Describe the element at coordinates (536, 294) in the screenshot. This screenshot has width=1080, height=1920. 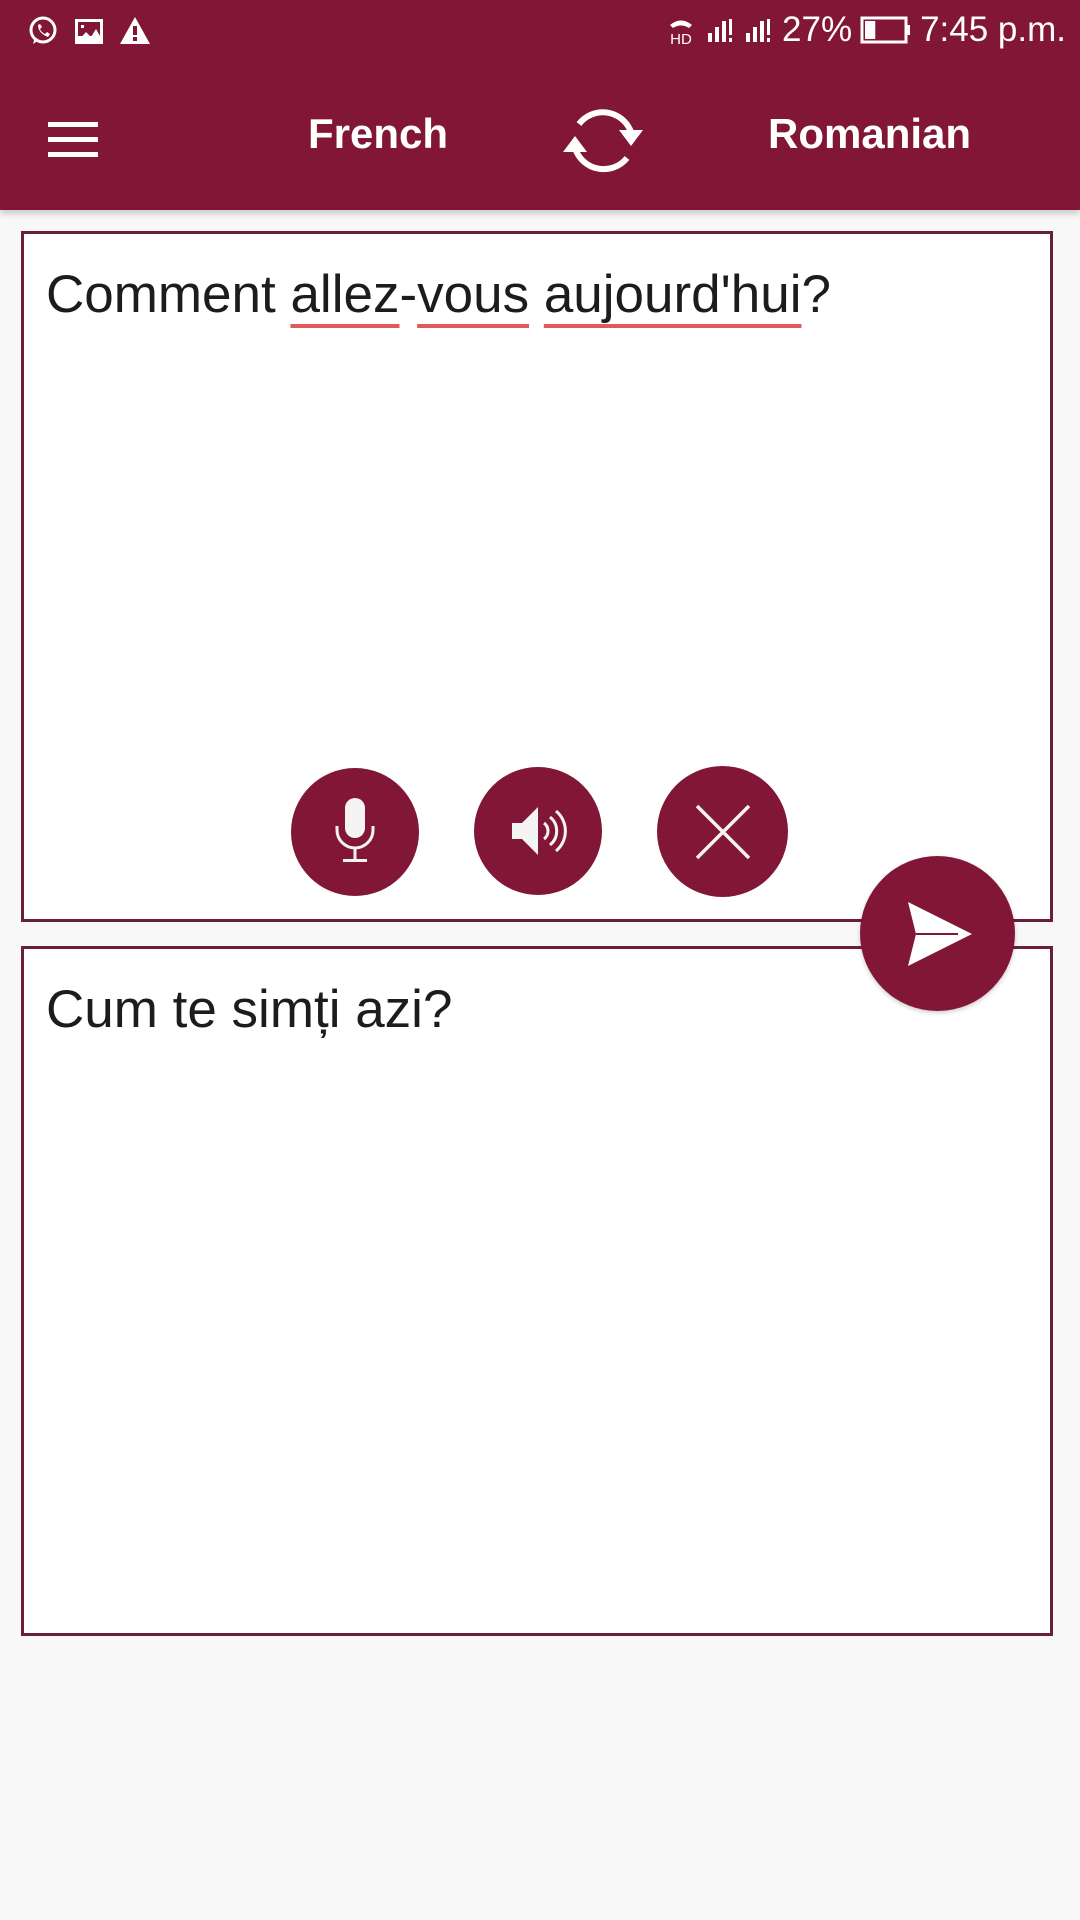
I see `text-fragment` at that location.